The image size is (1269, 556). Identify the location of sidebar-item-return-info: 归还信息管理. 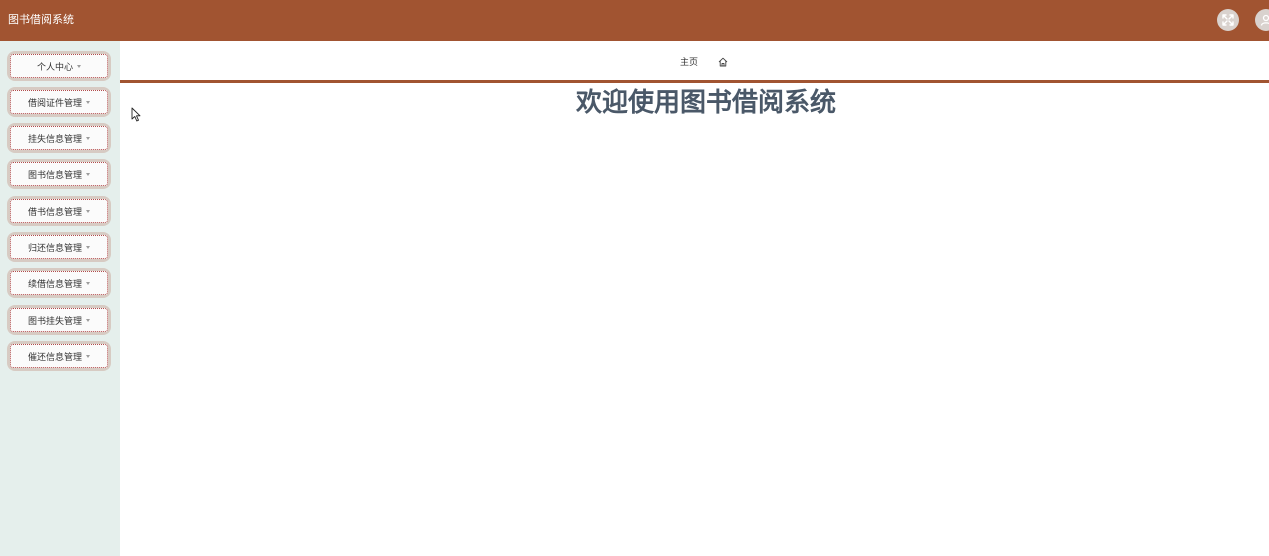
(59, 247).